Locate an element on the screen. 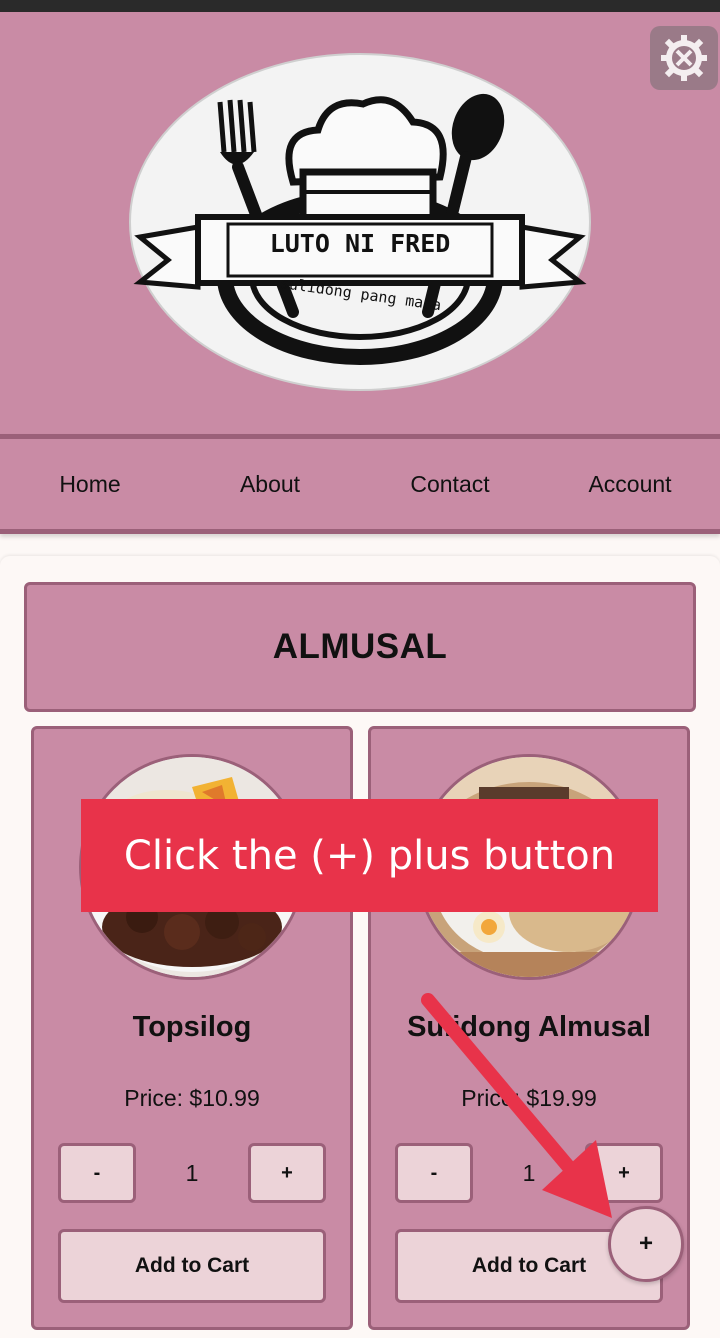 The width and height of the screenshot is (720, 1338). settings-button is located at coordinates (684, 58).